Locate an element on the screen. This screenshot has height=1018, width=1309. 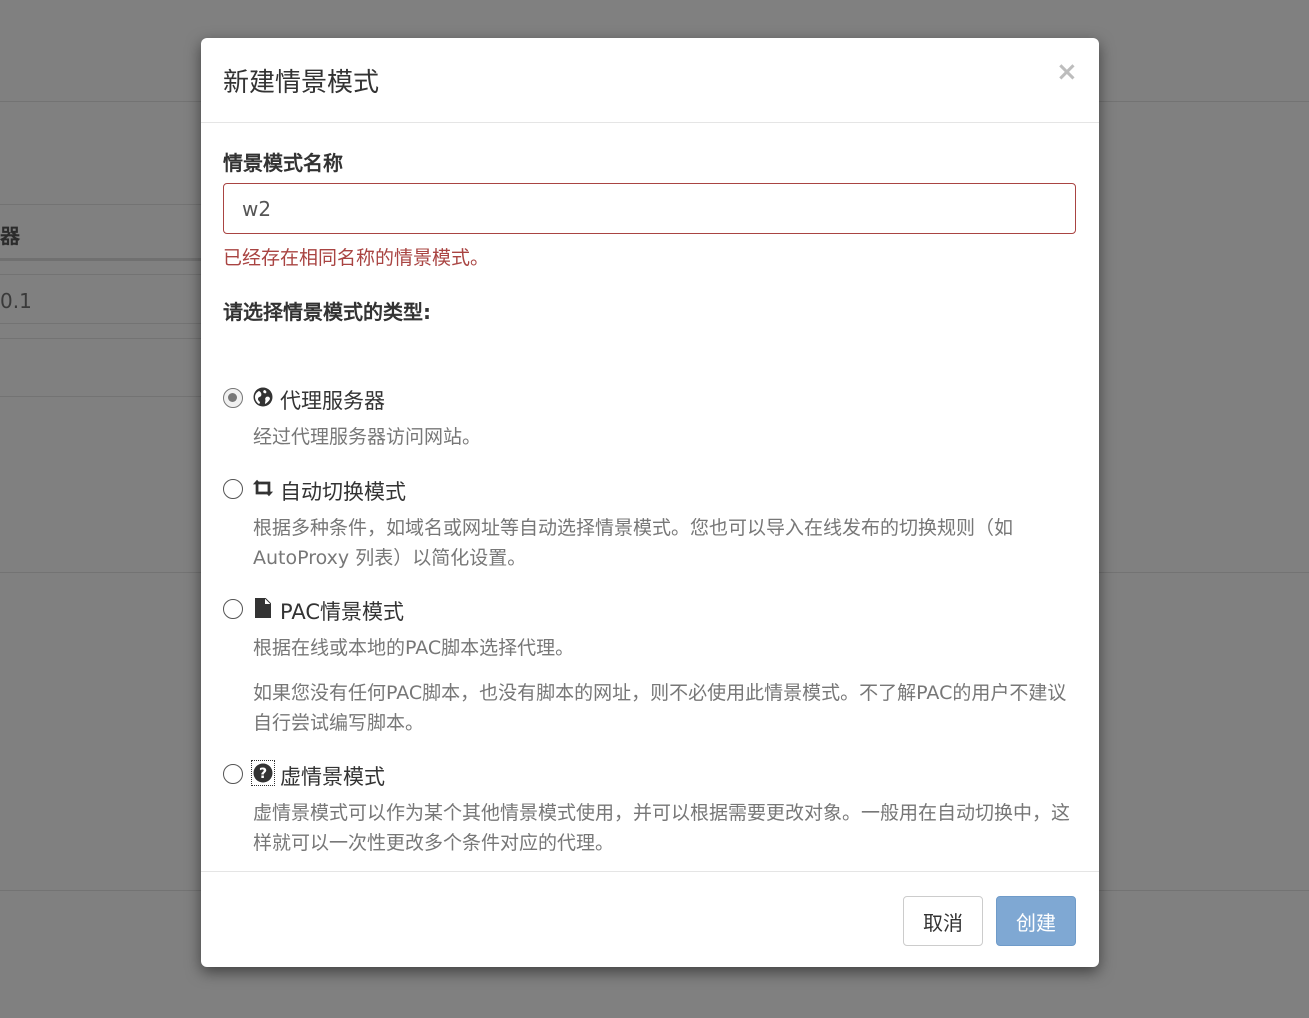
create-button: 创建 is located at coordinates (1036, 921).